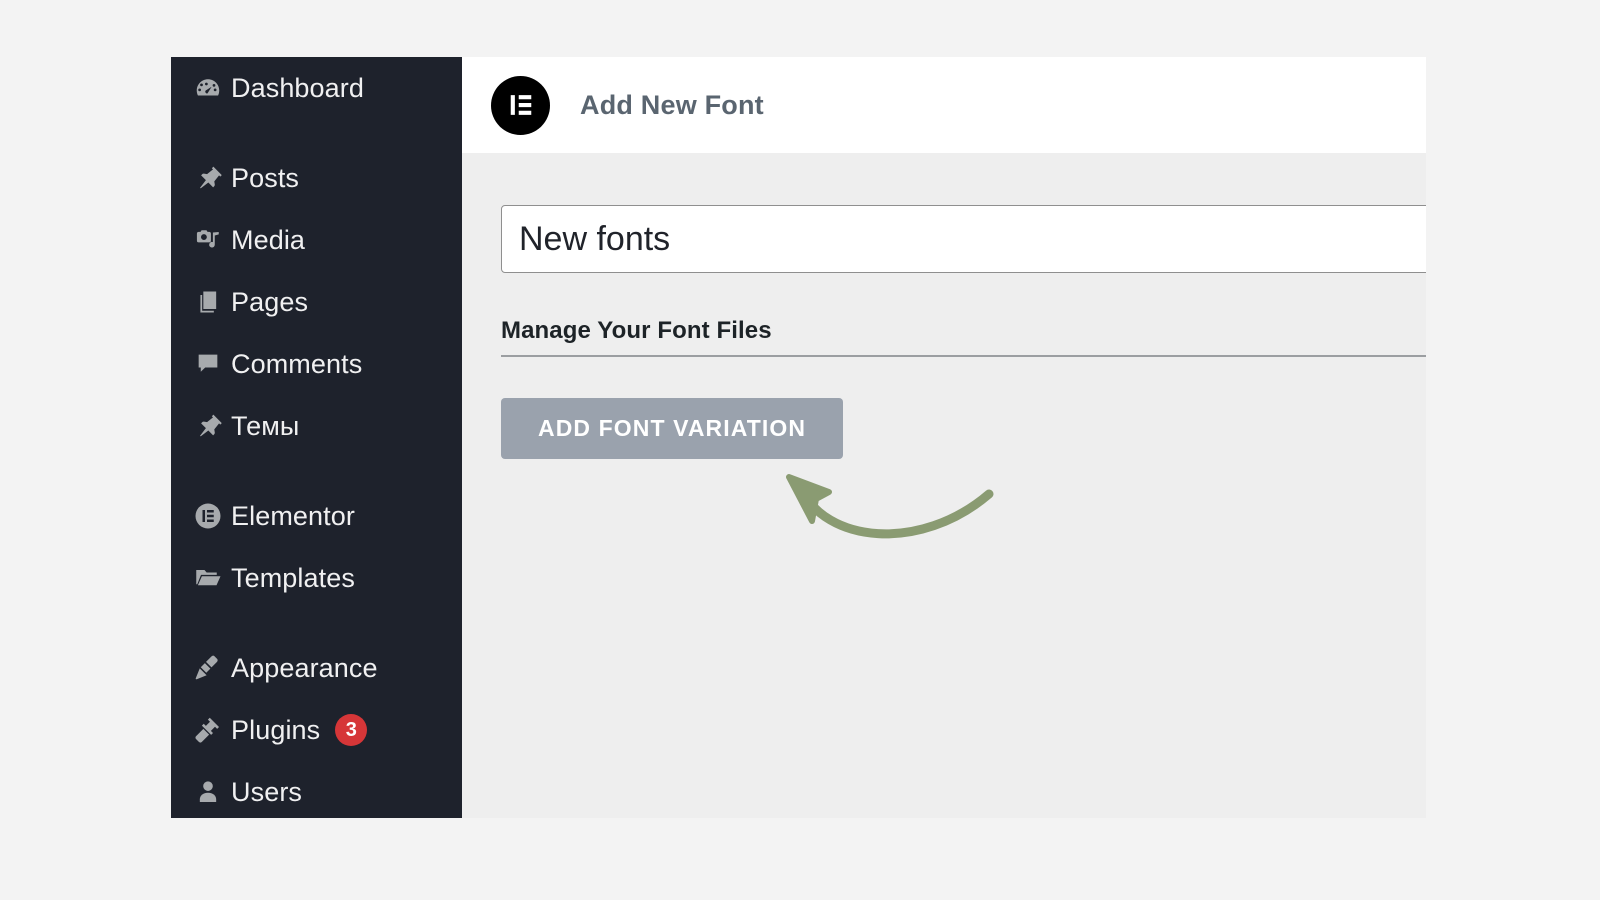 The height and width of the screenshot is (900, 1600). What do you see at coordinates (293, 577) in the screenshot?
I see `sidebar-item-label: Templates` at bounding box center [293, 577].